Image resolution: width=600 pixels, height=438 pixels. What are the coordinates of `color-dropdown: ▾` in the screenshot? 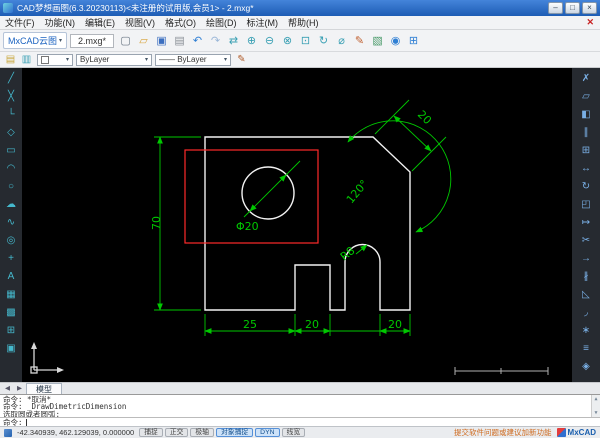 It's located at (55, 59).